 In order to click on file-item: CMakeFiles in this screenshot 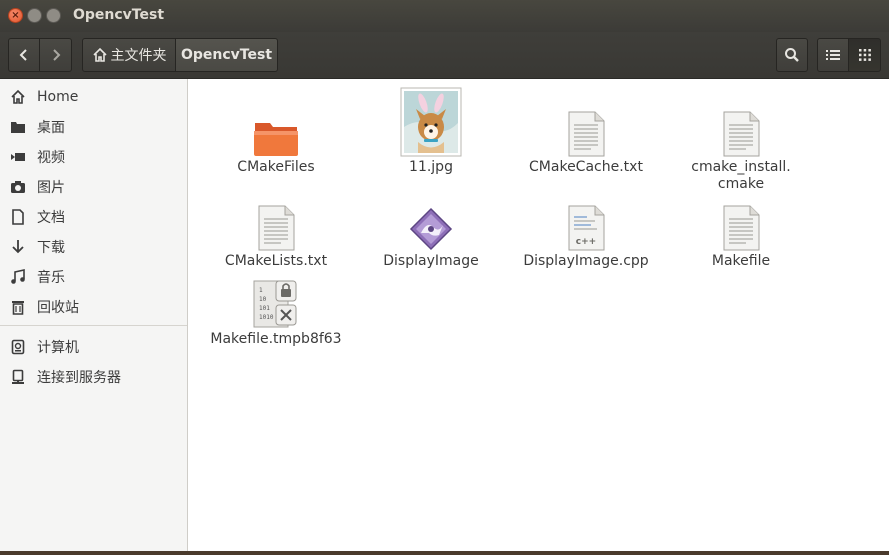, I will do `click(276, 130)`.